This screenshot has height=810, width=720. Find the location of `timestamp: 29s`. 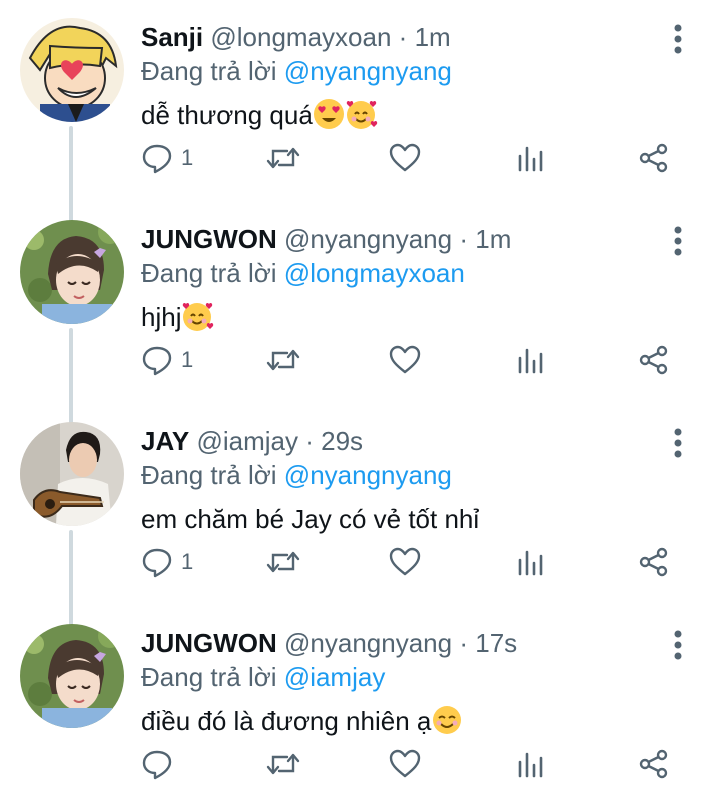

timestamp: 29s is located at coordinates (342, 441).